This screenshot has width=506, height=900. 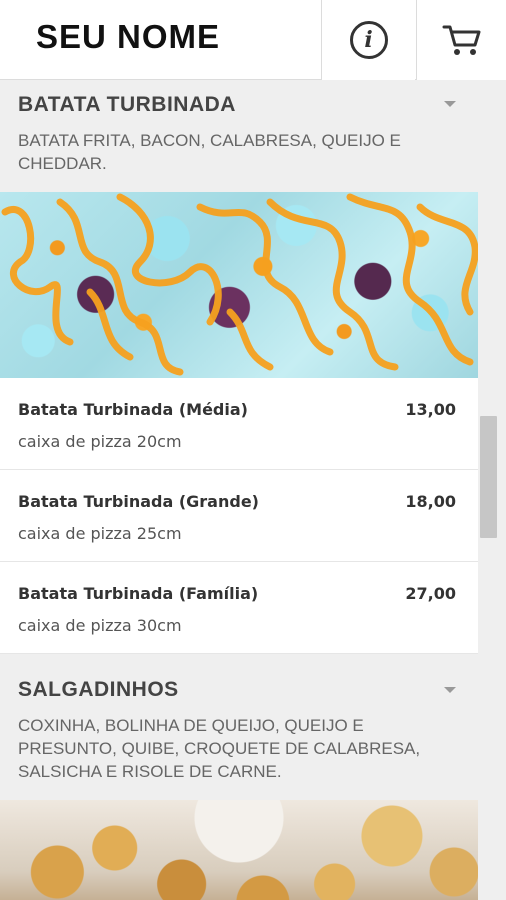 I want to click on item-price: 27,00, so click(x=430, y=593).